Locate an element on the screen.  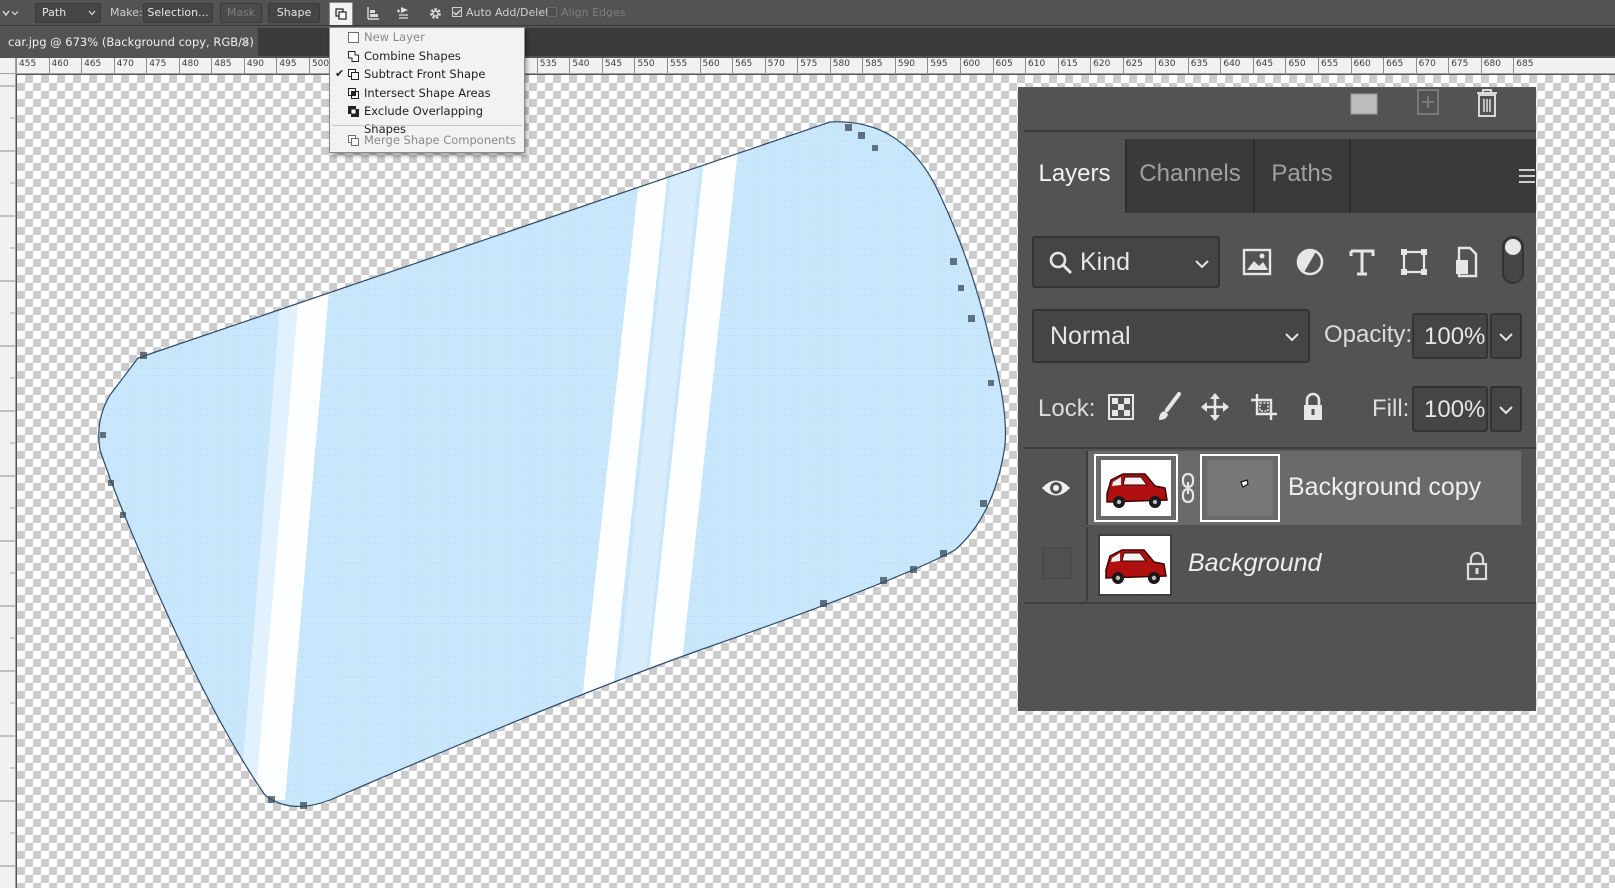
layer-row-background: Background is located at coordinates (1272, 564).